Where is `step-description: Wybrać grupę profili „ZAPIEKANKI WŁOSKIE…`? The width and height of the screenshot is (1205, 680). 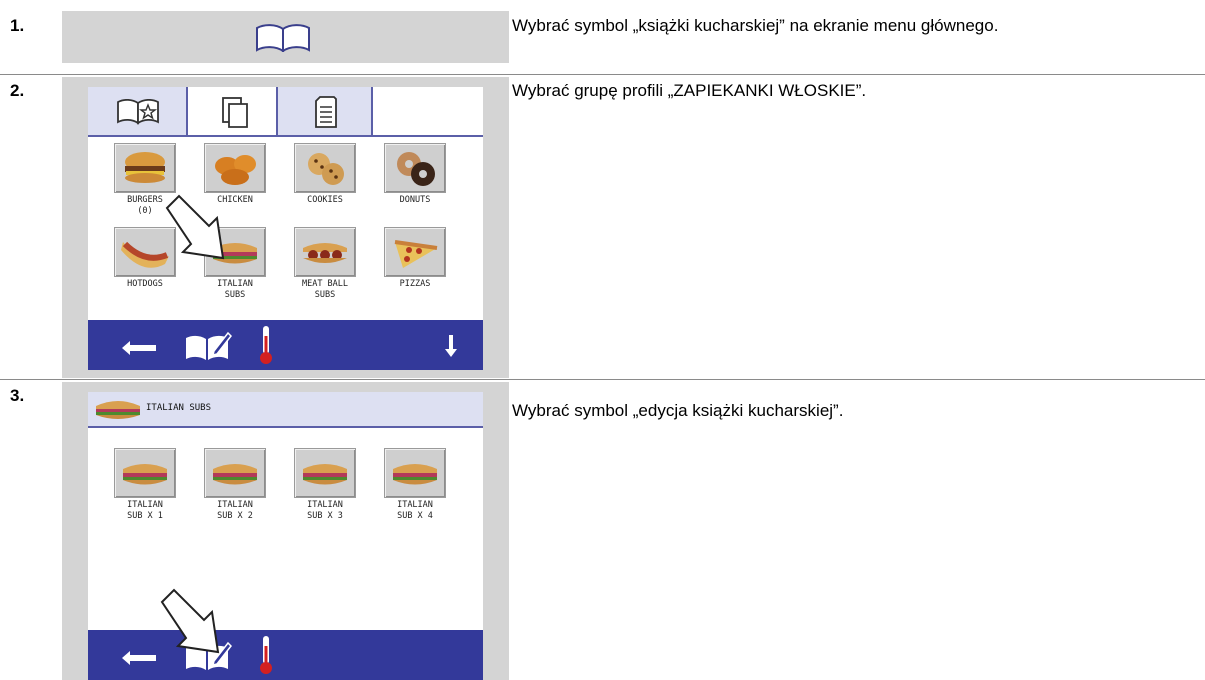 step-description: Wybrać grupę profili „ZAPIEKANKI WŁOSKIE… is located at coordinates (689, 90).